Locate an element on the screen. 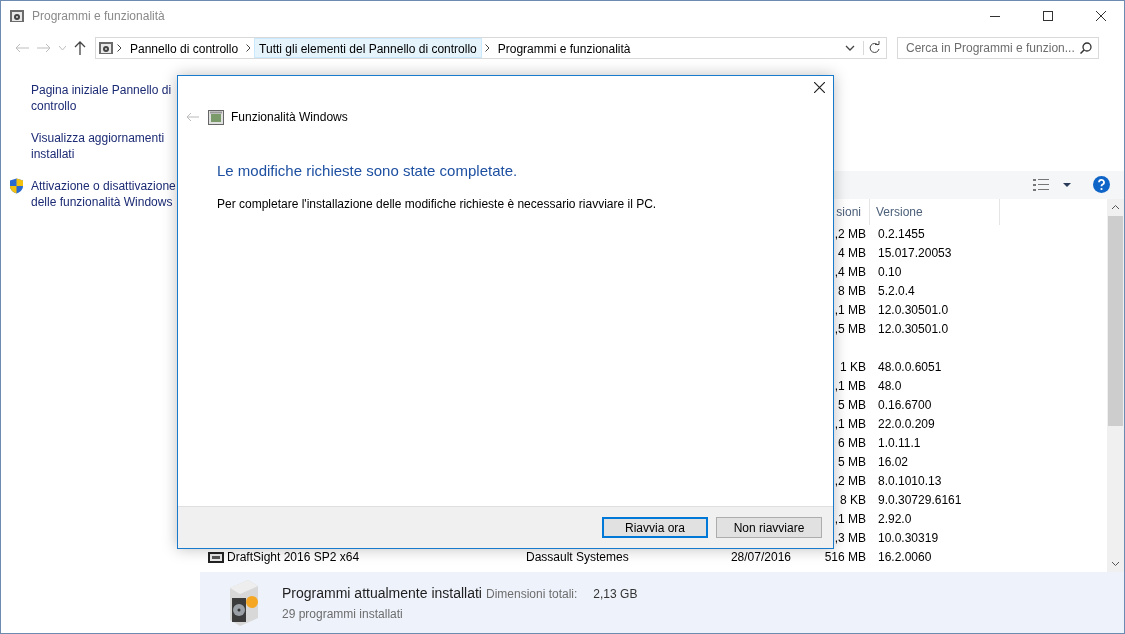  table-cell: 516 MB is located at coordinates (845, 556).